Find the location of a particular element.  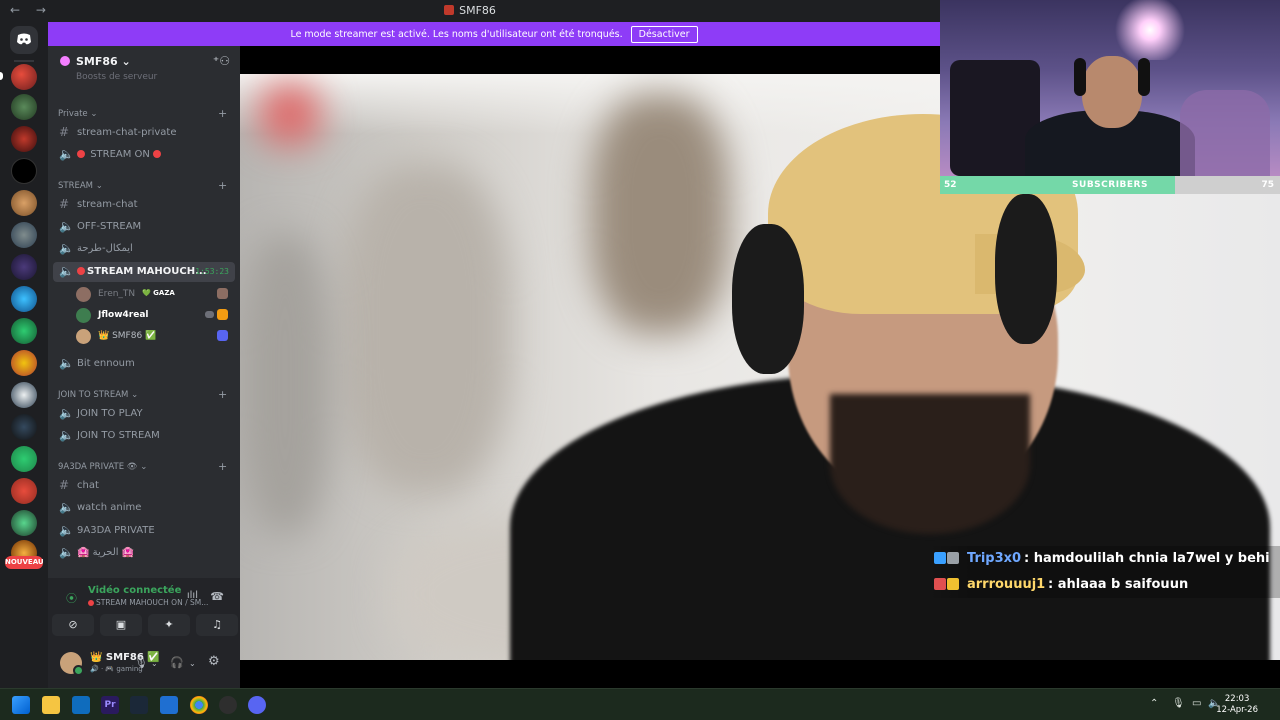

channel-label: JOIN TO STREAM is located at coordinates (118, 435).